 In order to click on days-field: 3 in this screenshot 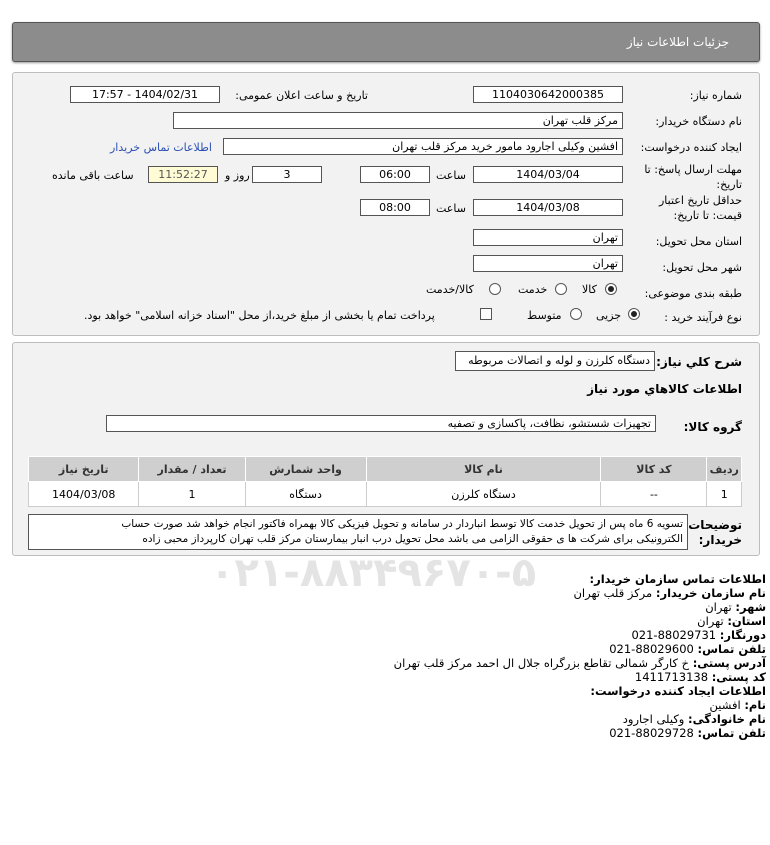, I will do `click(287, 174)`.